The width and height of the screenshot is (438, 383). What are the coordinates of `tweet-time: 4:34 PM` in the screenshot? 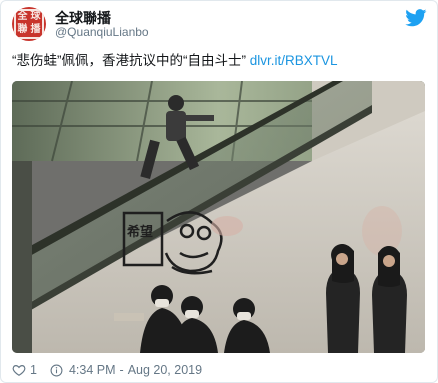 It's located at (92, 370).